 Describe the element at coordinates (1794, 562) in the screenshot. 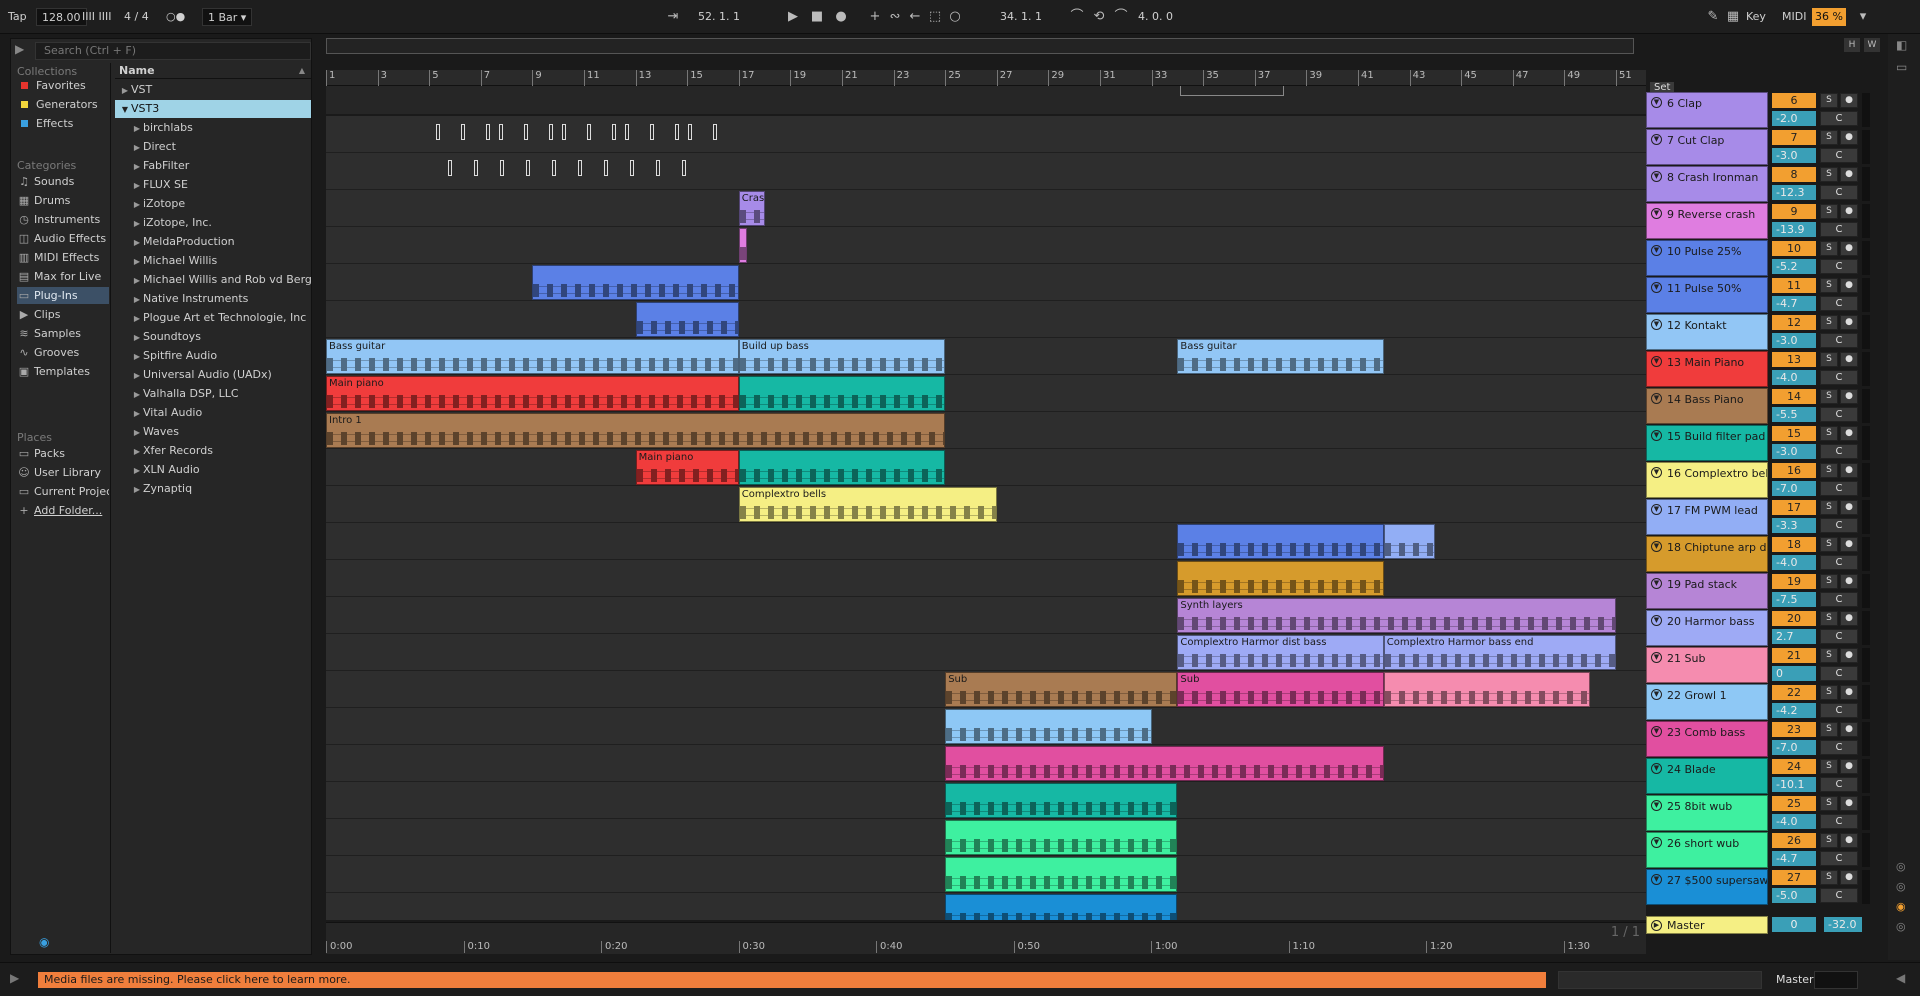

I see `track-volume: -4.0` at that location.